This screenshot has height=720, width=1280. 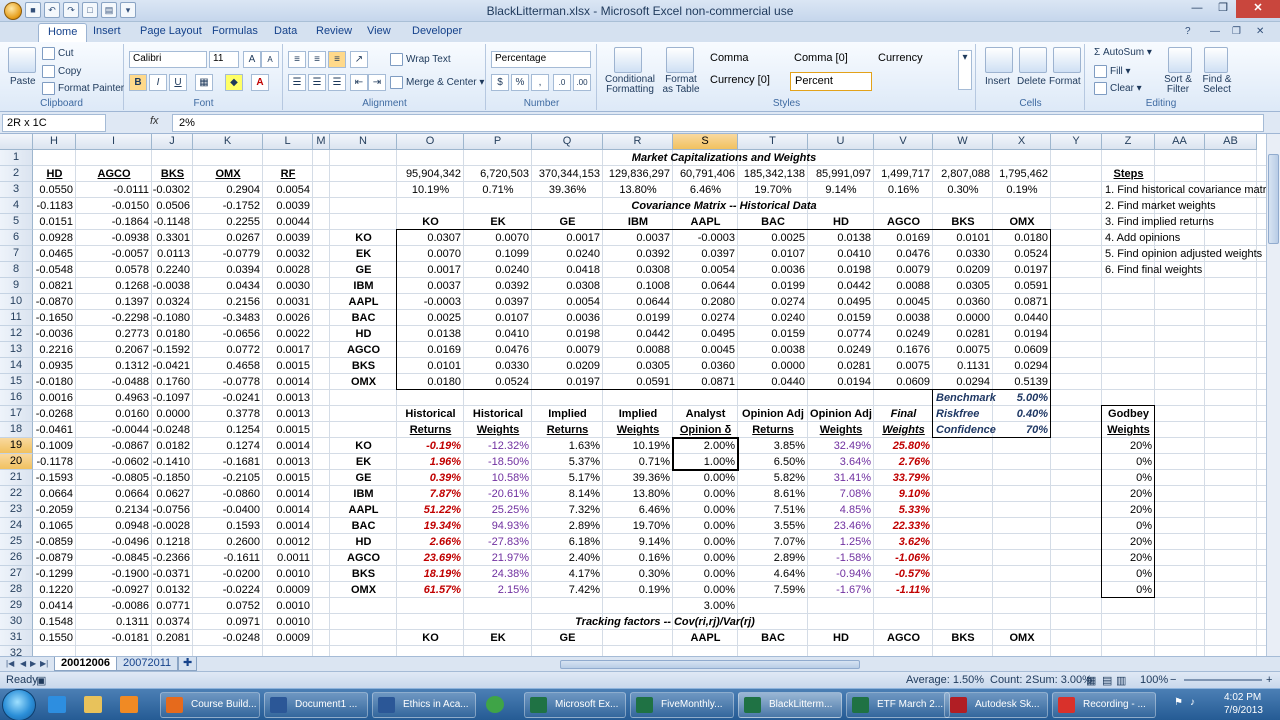 I want to click on font-color-icon: A, so click(x=260, y=82).